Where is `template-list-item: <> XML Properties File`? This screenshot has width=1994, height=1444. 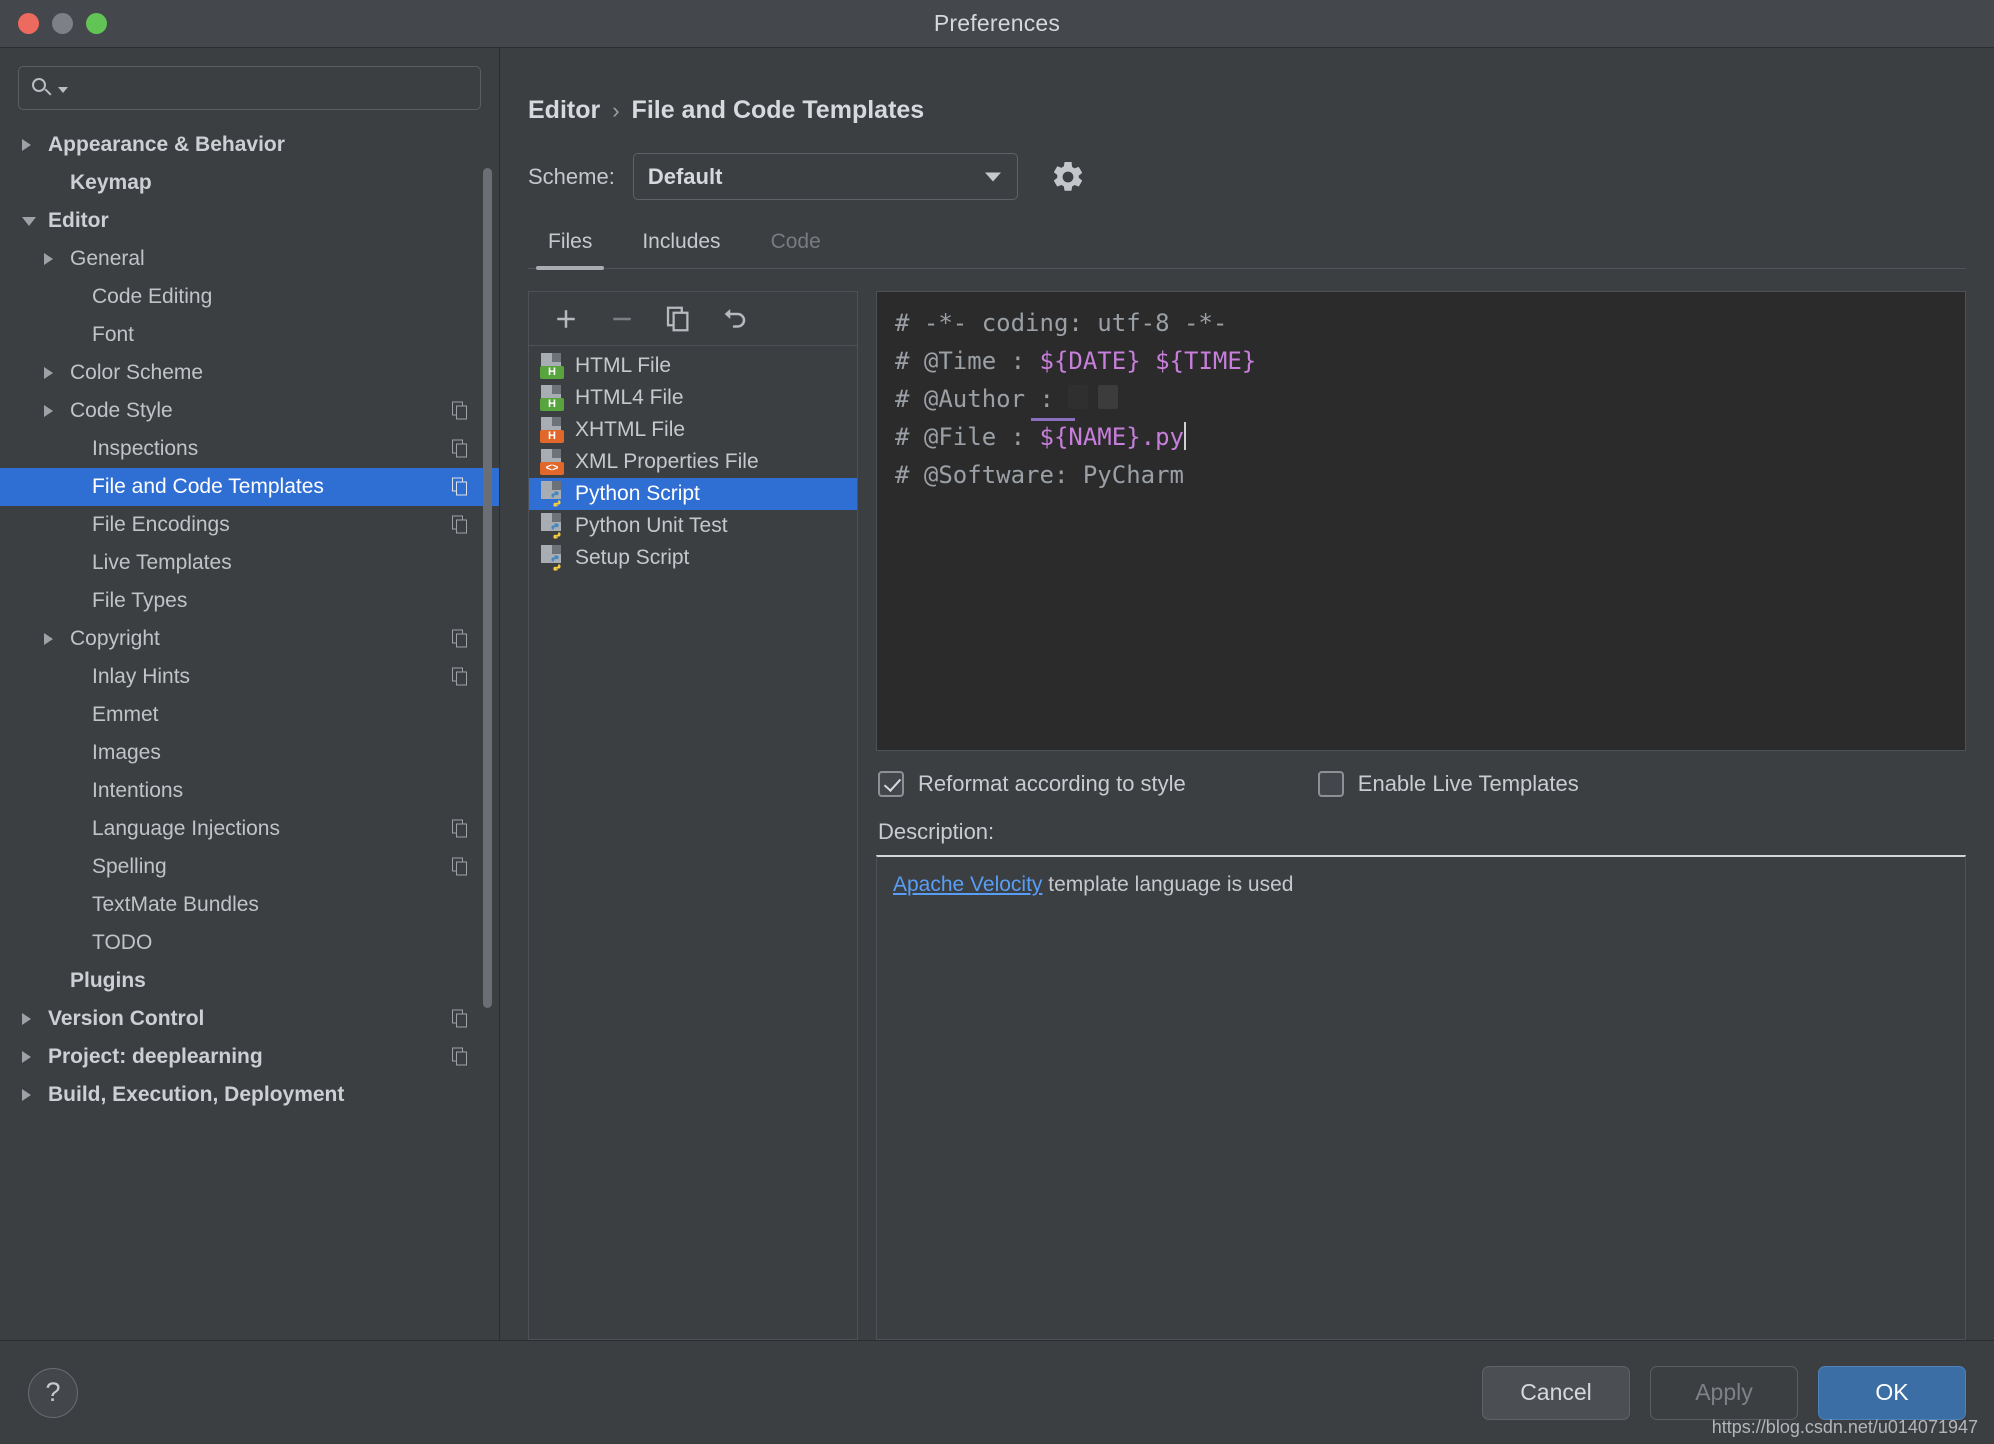
template-list-item: <> XML Properties File is located at coordinates (693, 462).